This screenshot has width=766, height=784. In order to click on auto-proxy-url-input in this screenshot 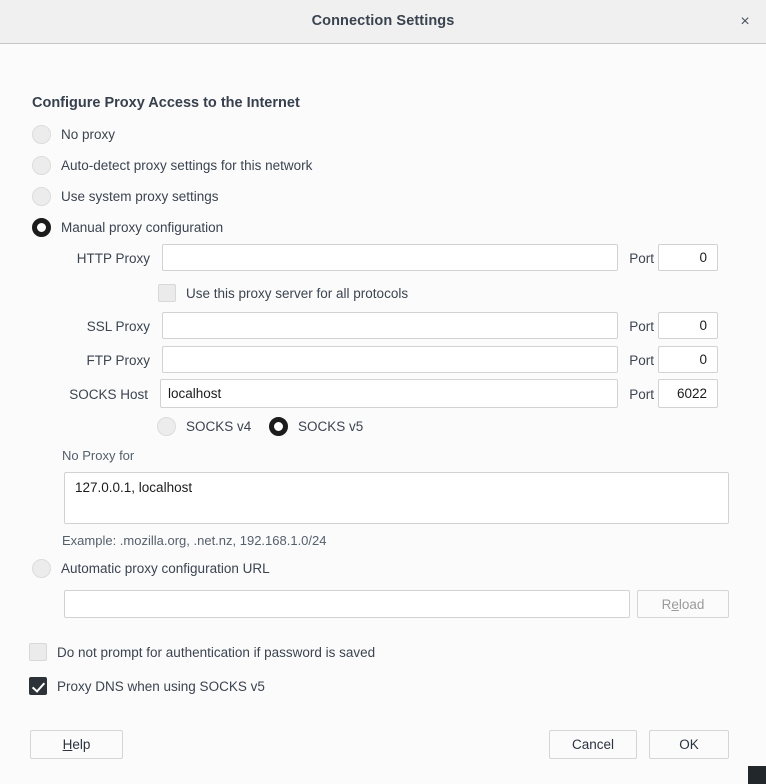, I will do `click(347, 604)`.